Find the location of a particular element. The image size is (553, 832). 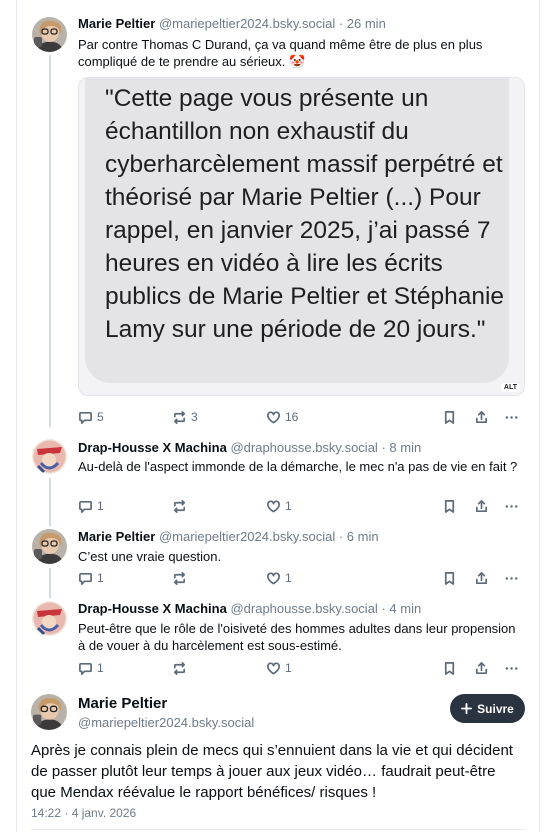

repost-button: 3 is located at coordinates (185, 417).